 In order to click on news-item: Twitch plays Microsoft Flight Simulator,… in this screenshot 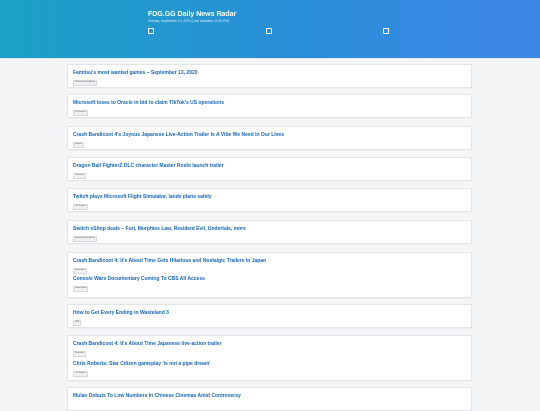, I will do `click(269, 203)`.